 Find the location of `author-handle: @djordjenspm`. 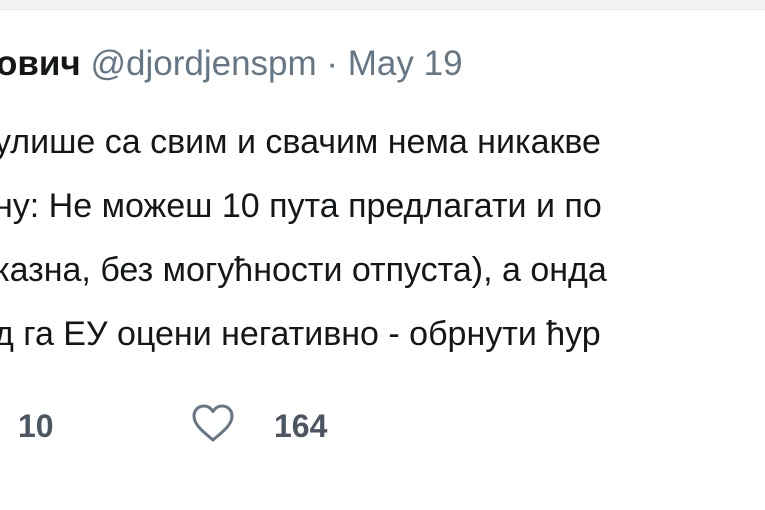

author-handle: @djordjenspm is located at coordinates (203, 63).